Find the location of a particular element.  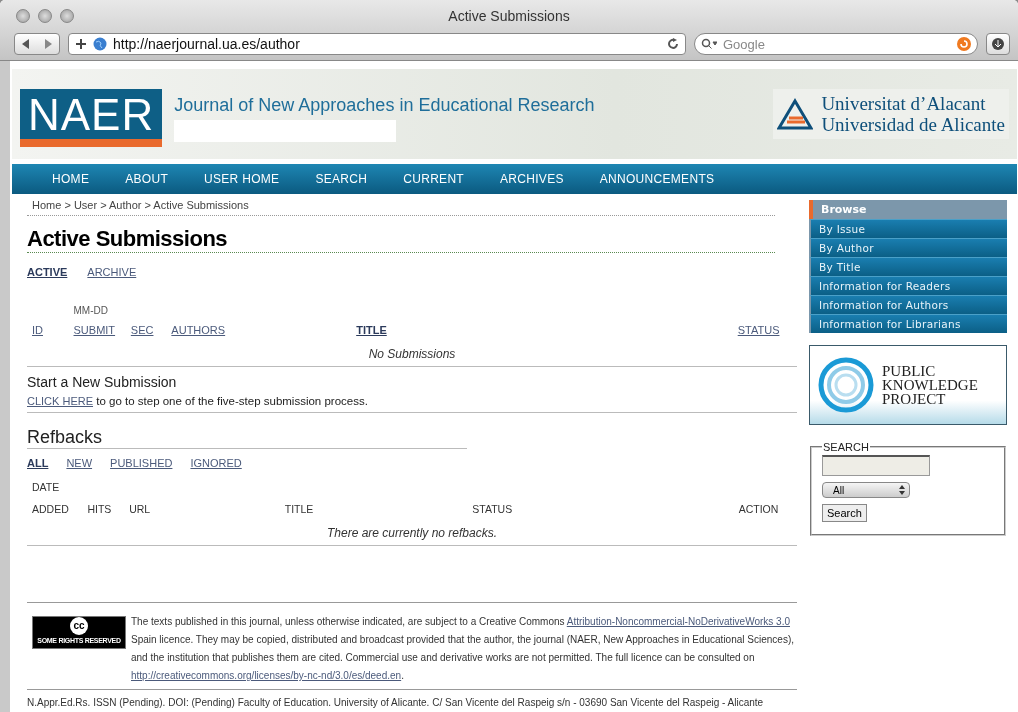

download-button is located at coordinates (998, 44).